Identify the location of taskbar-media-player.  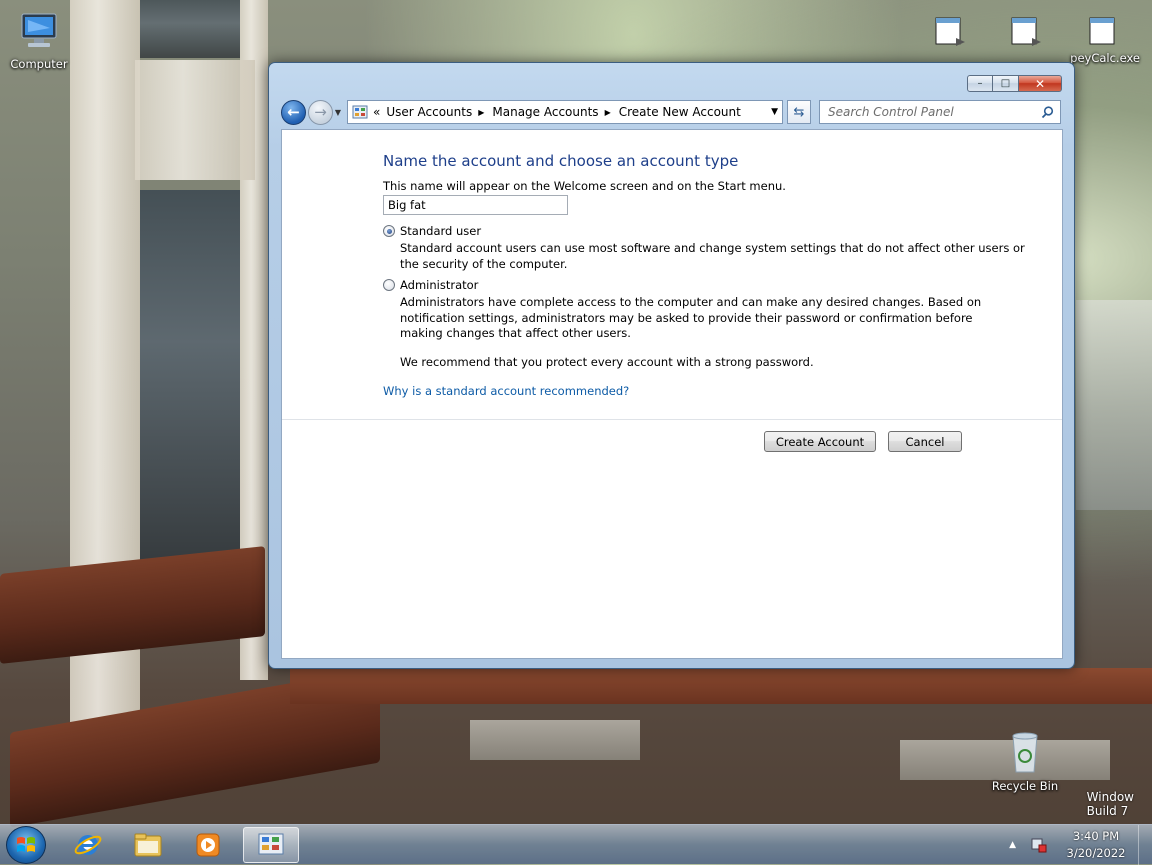
(208, 845).